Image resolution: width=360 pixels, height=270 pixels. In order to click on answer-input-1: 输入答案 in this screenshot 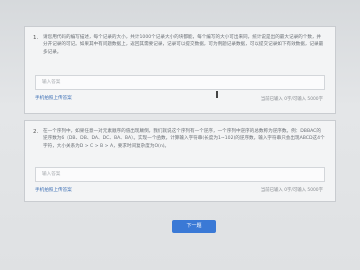, I will do `click(180, 82)`.